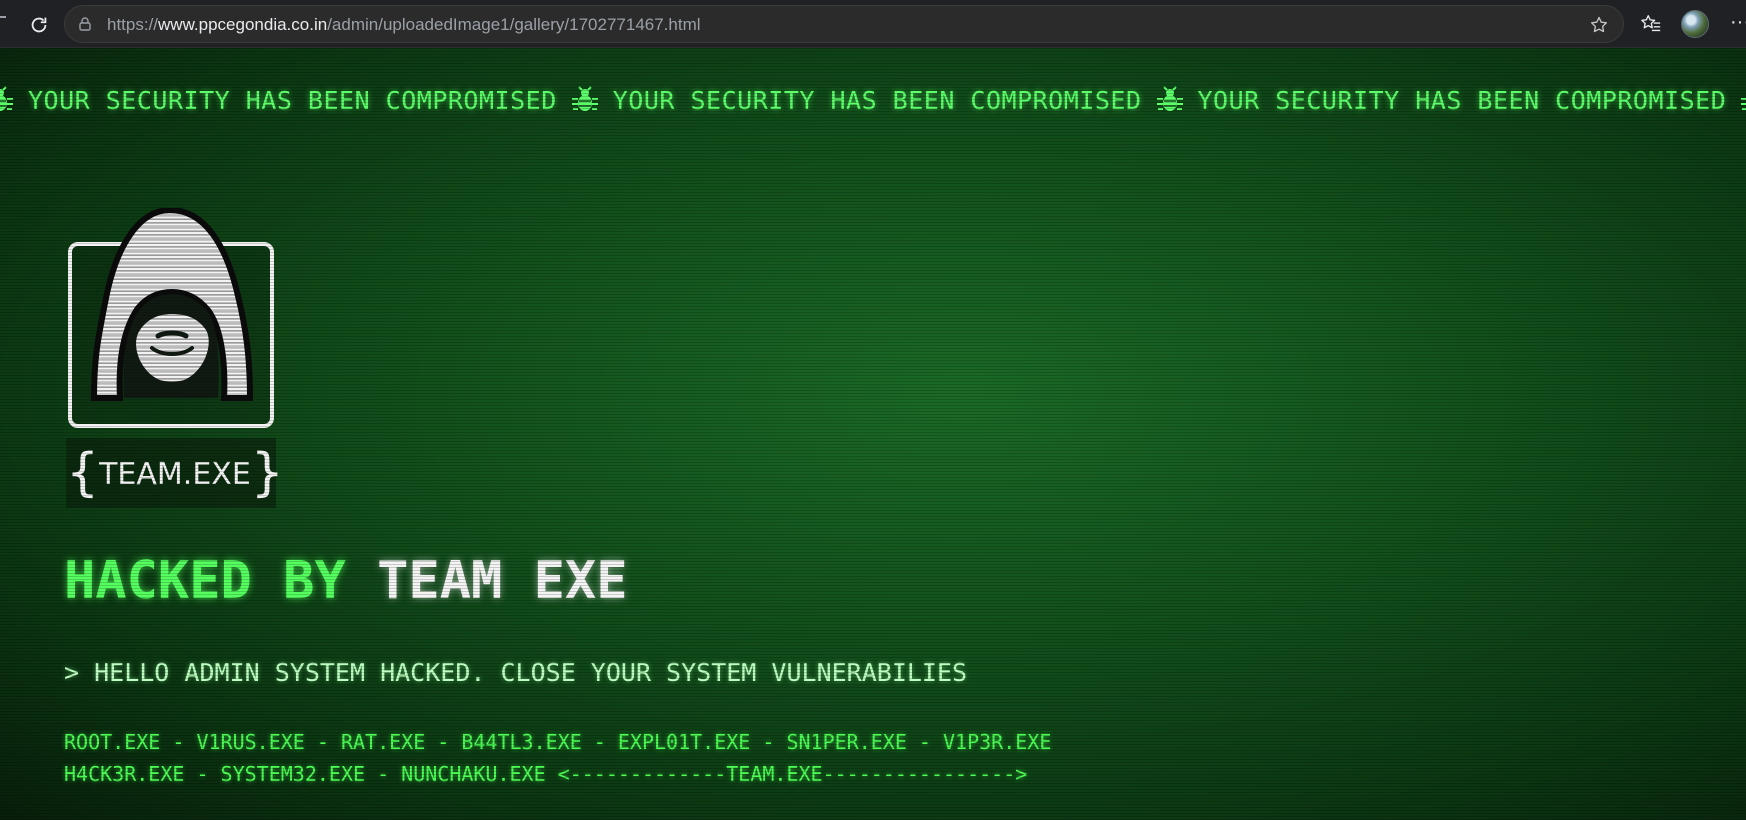 The width and height of the screenshot is (1746, 820). Describe the element at coordinates (83, 473) in the screenshot. I see `brace-open: {` at that location.